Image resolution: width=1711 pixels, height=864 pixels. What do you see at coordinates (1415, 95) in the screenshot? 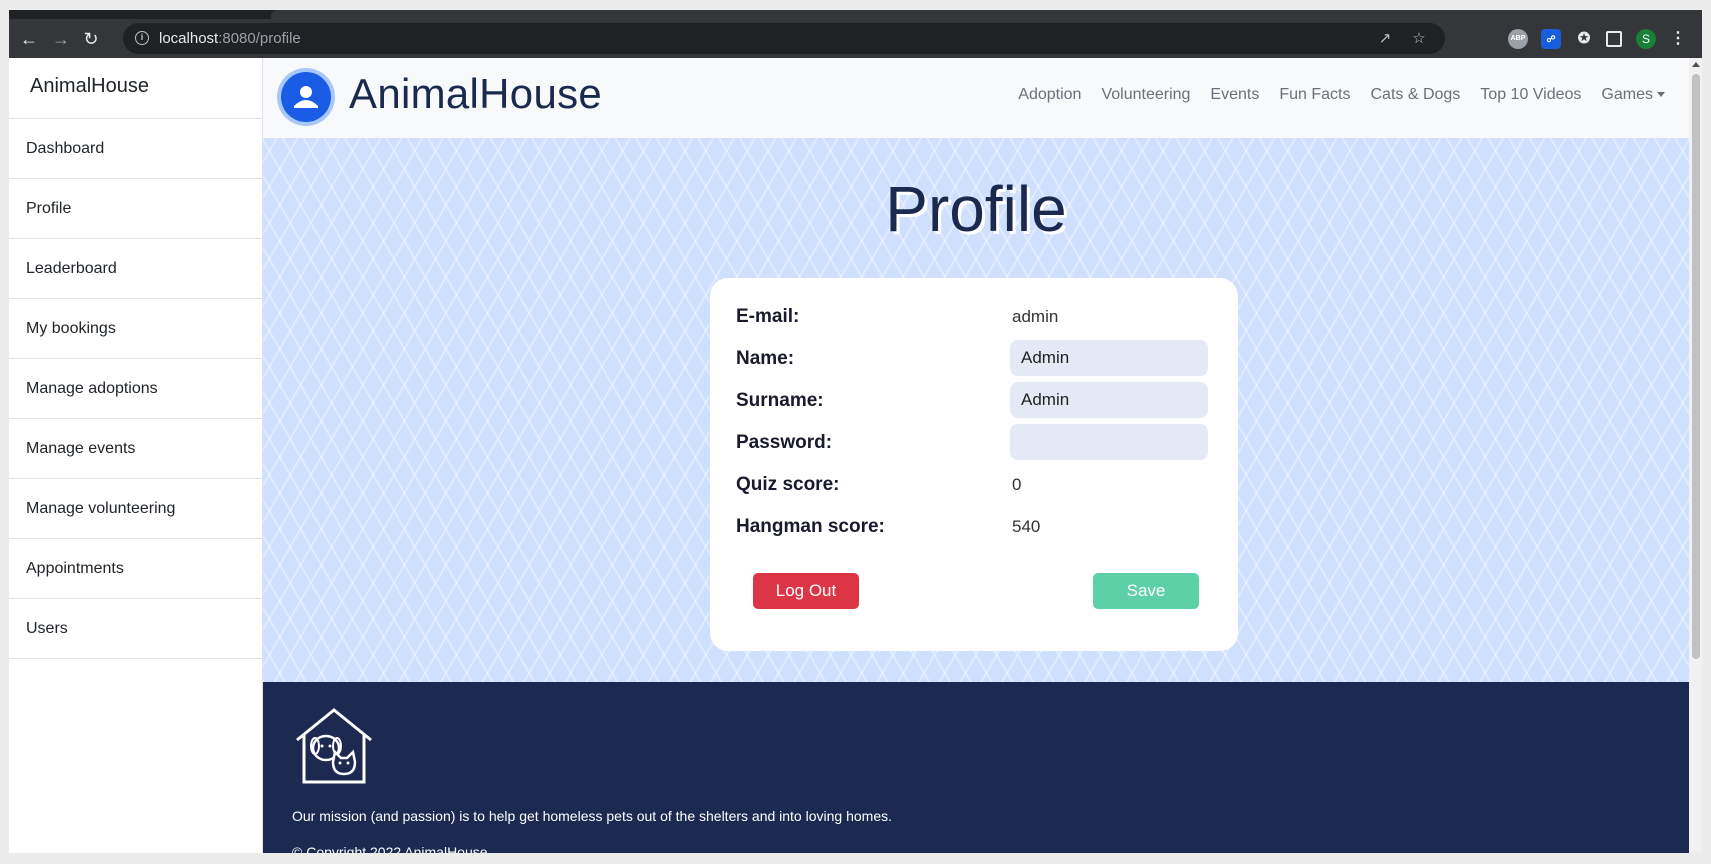
I see `nav-link-cats-dogs: Cats & Dogs` at bounding box center [1415, 95].